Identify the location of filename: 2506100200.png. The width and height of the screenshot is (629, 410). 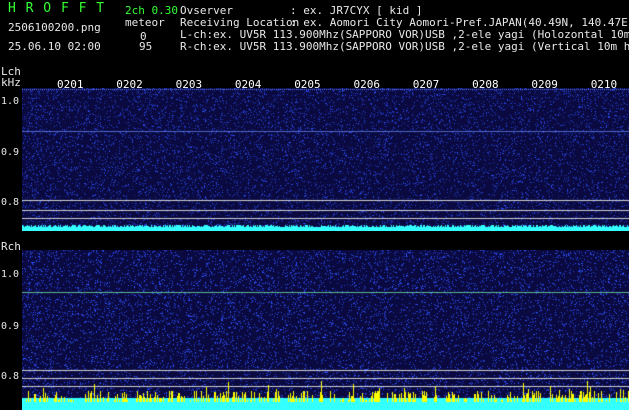
(54, 27).